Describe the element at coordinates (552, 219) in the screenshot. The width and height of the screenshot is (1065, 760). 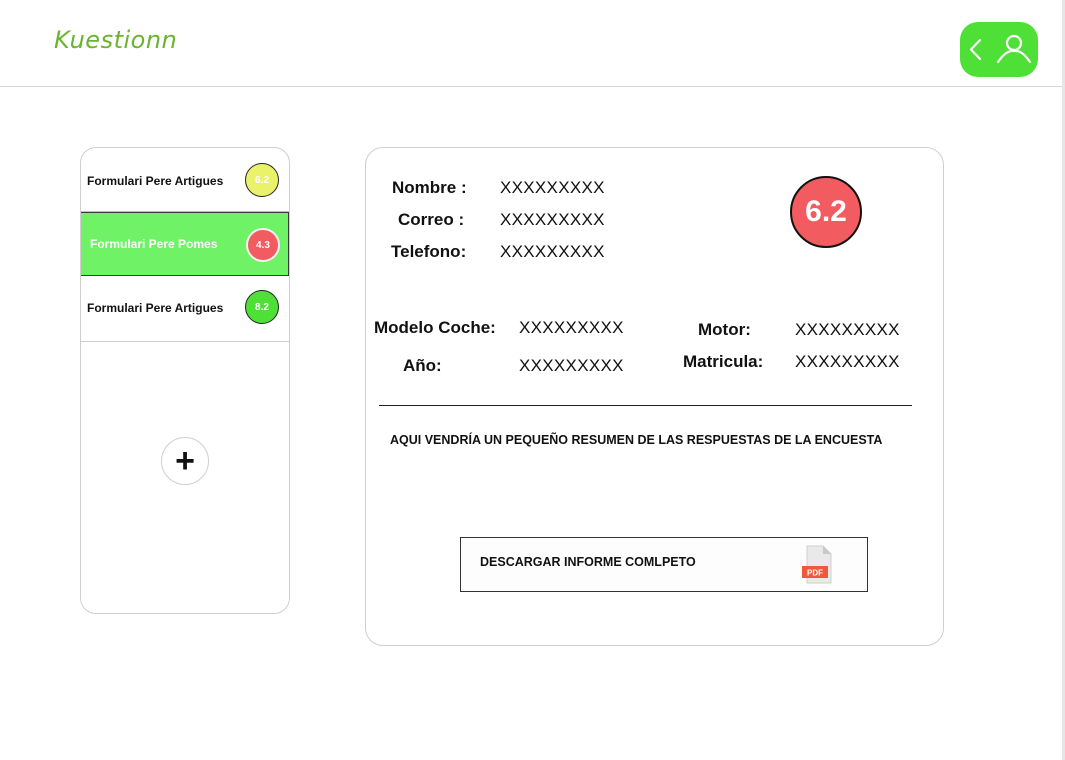
I see `correo-value: XXXXXXXXX` at that location.